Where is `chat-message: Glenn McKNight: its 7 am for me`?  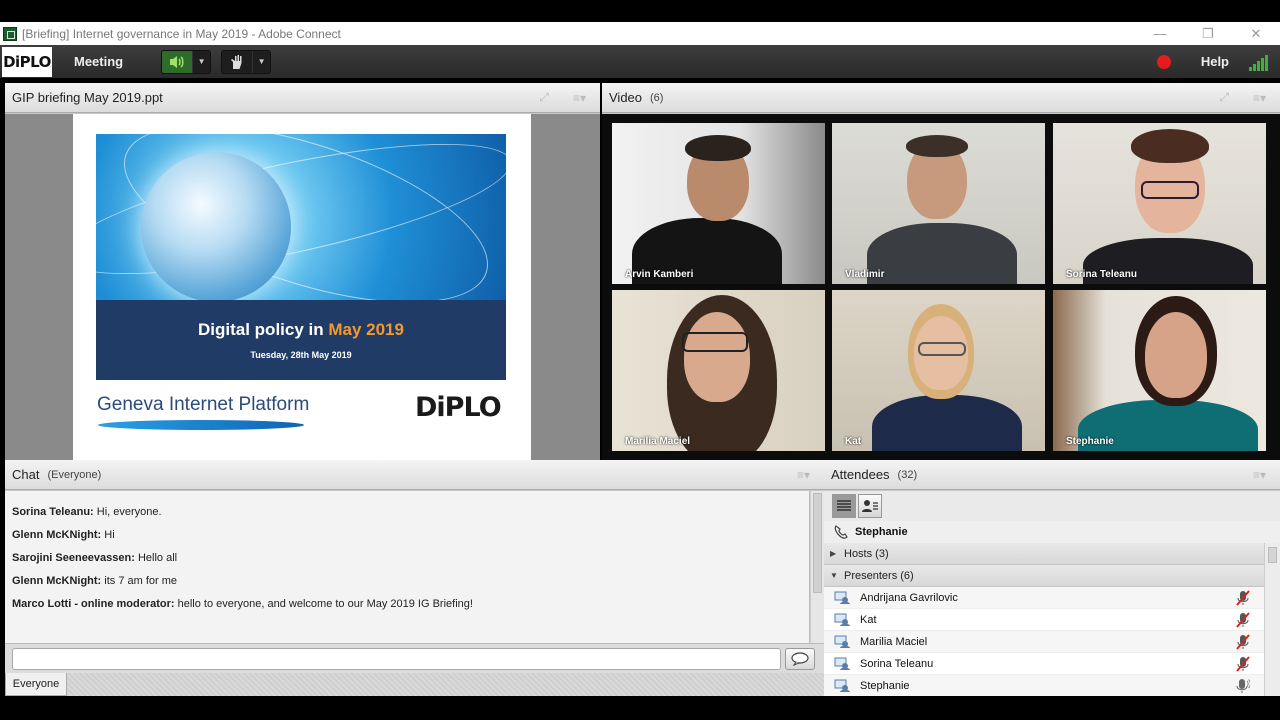 chat-message: Glenn McKNight: its 7 am for me is located at coordinates (95, 581).